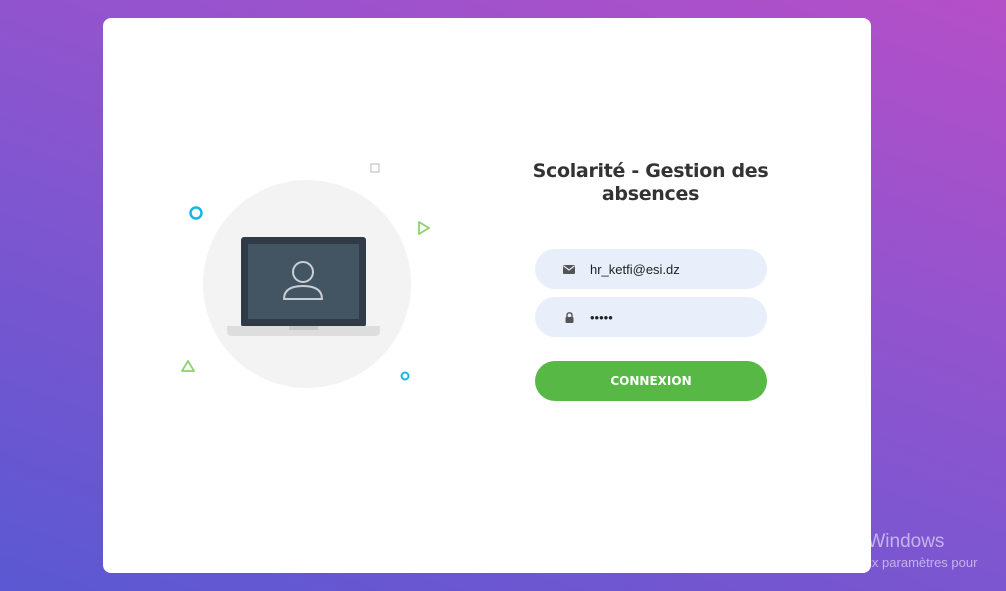 The width and height of the screenshot is (1006, 591). I want to click on decor-triangle-icon, so click(188, 366).